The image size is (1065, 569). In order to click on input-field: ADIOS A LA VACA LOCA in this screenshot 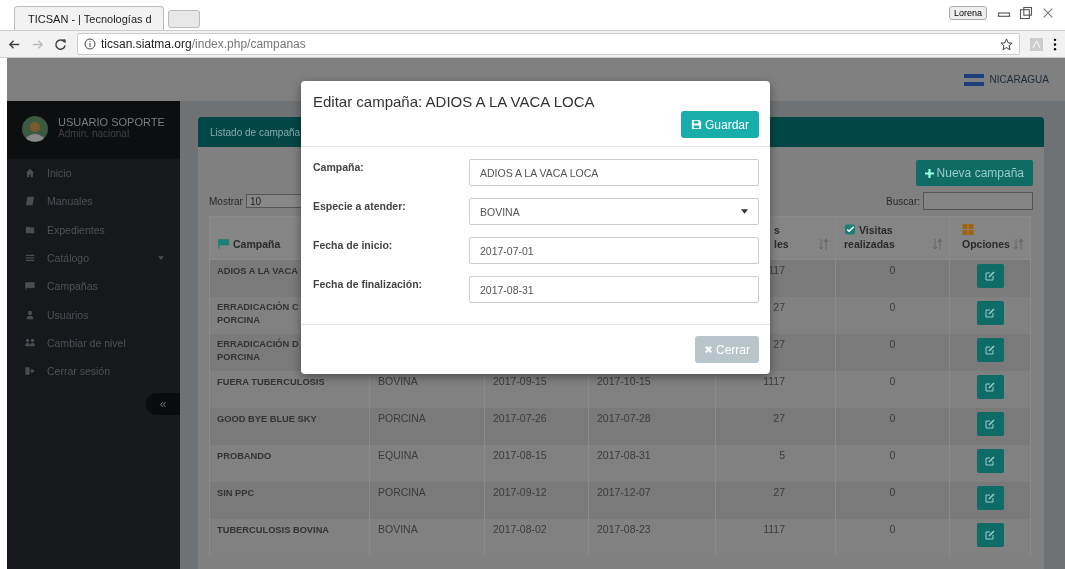, I will do `click(614, 172)`.